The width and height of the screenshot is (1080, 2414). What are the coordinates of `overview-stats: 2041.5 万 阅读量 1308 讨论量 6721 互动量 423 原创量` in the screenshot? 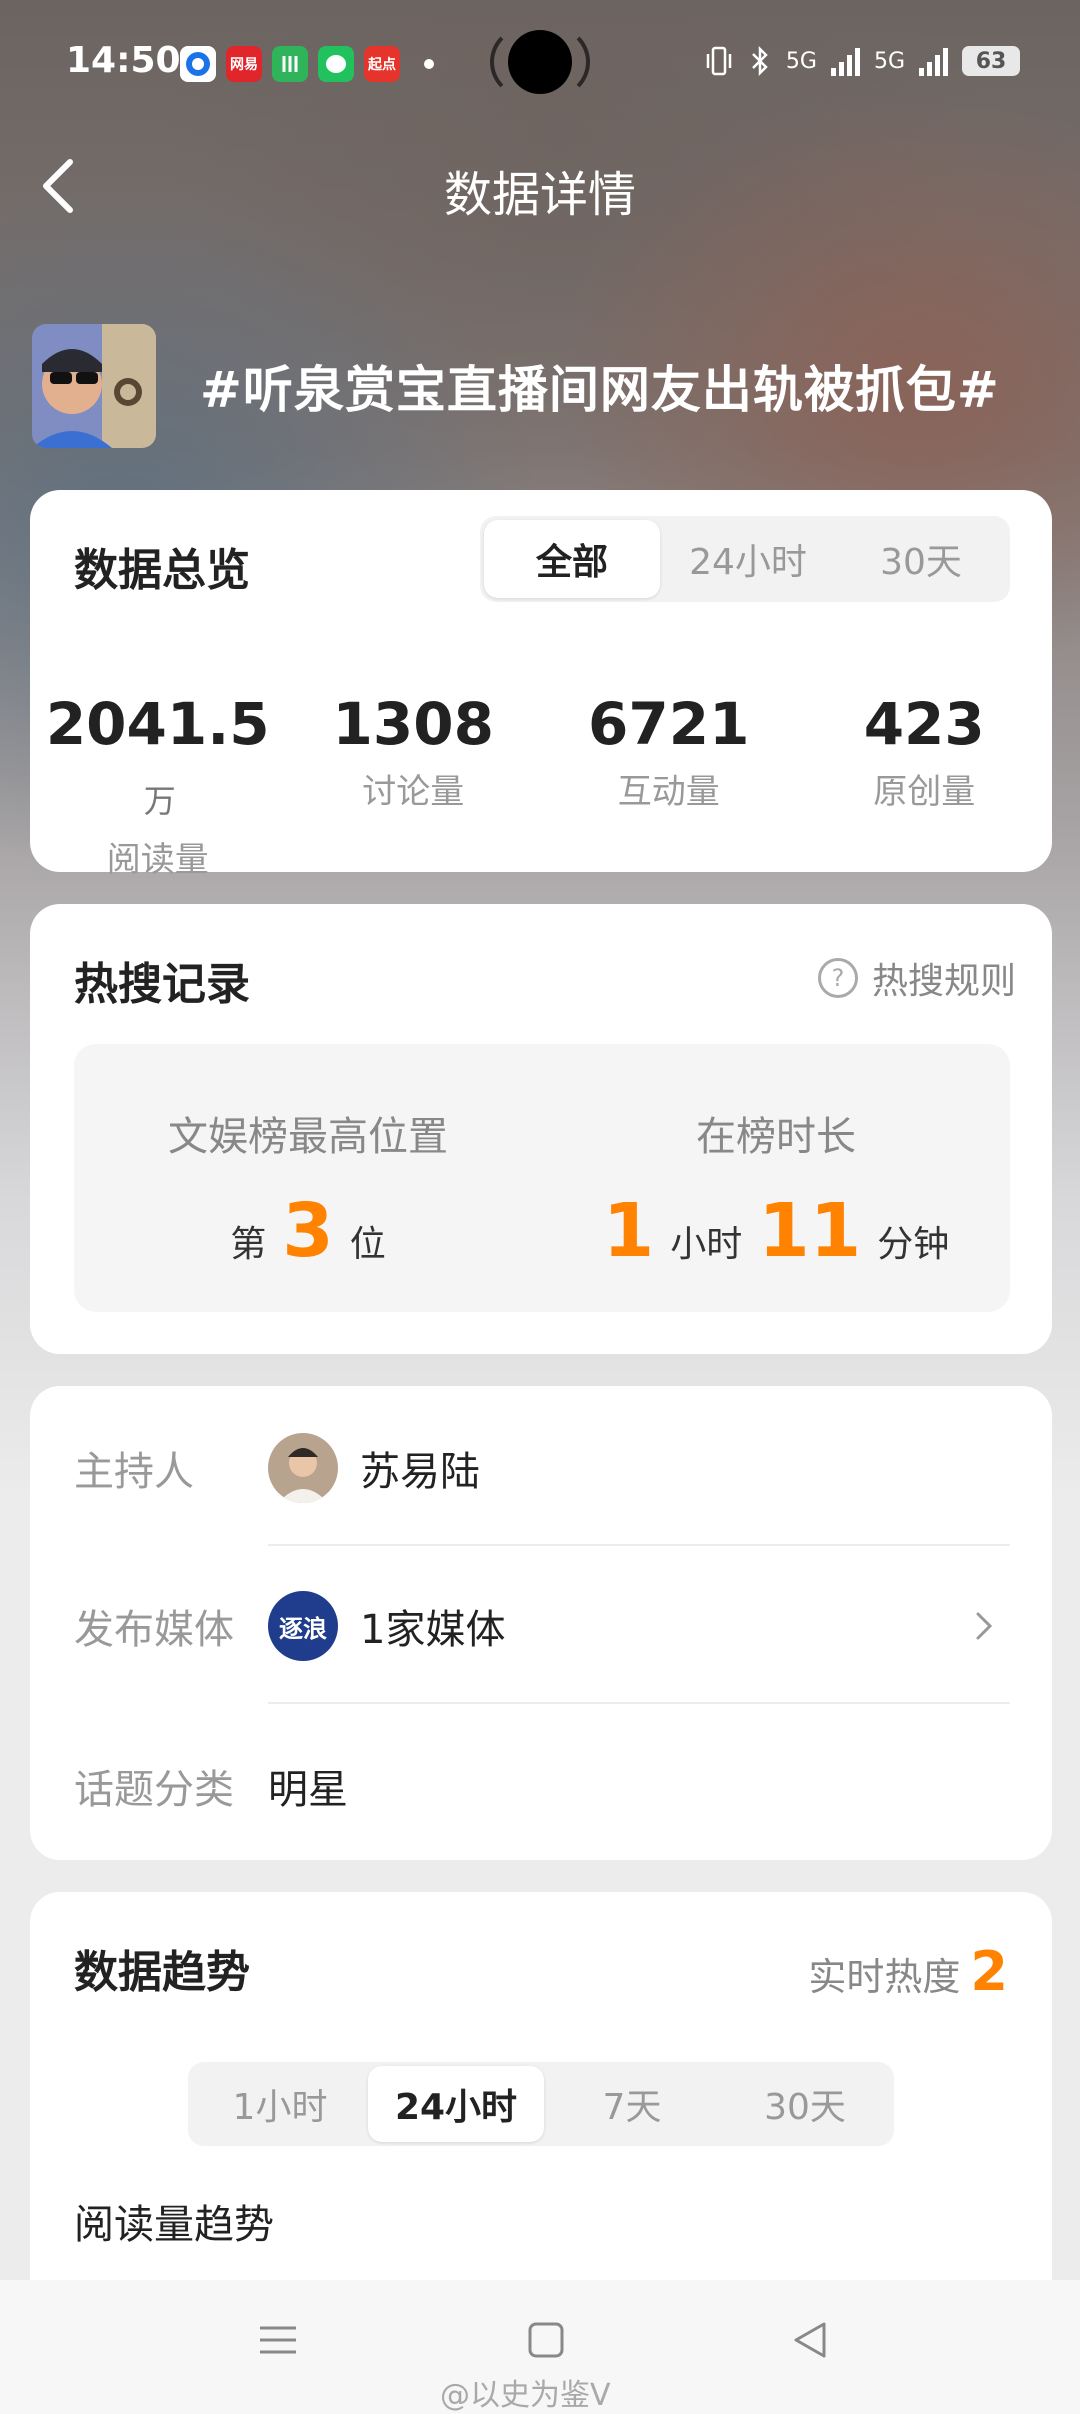 It's located at (541, 785).